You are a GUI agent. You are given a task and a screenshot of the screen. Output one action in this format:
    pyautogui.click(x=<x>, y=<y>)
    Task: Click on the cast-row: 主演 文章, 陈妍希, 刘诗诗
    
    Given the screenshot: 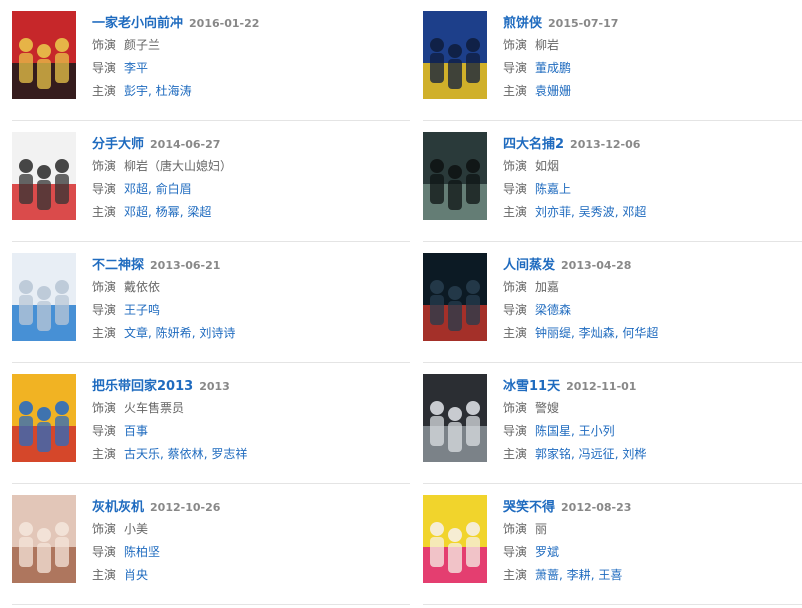 What is the action you would take?
    pyautogui.click(x=251, y=333)
    